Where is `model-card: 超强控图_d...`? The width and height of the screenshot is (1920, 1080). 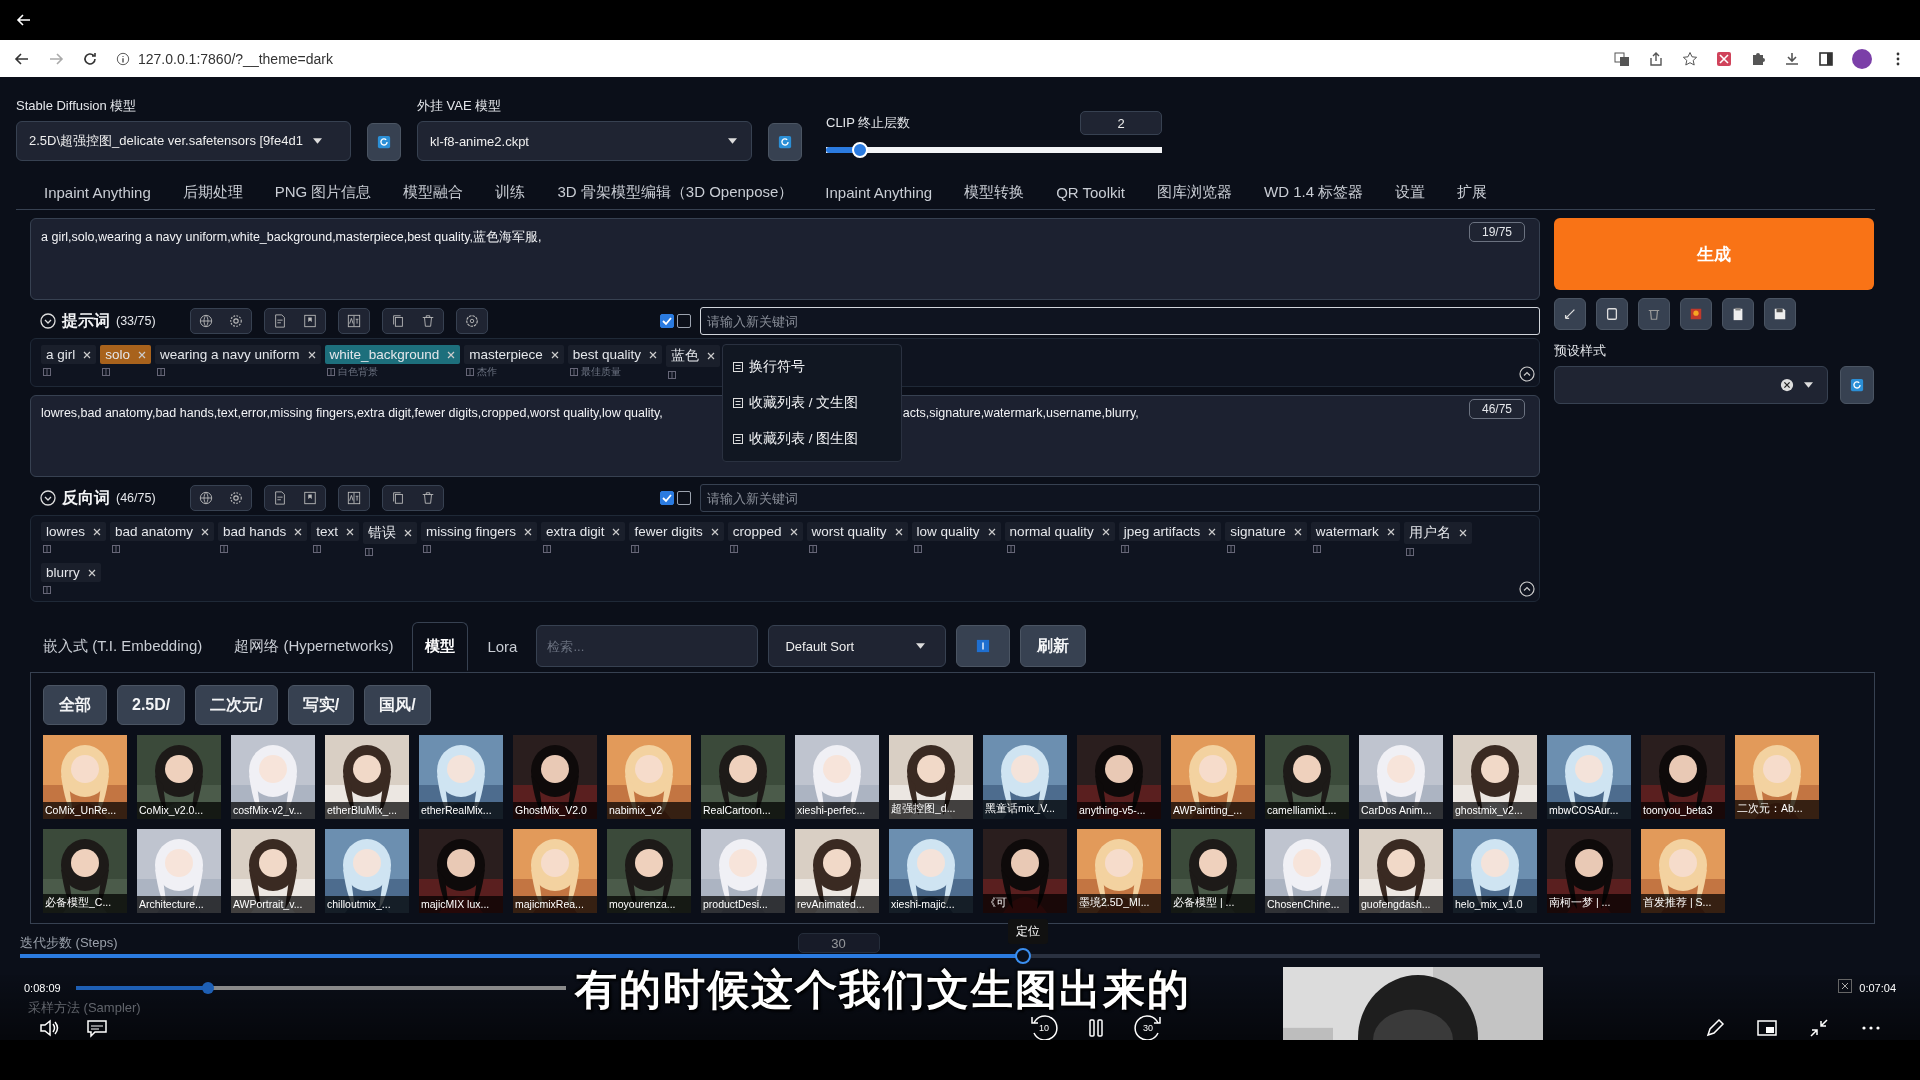 model-card: 超强控图_d... is located at coordinates (931, 777).